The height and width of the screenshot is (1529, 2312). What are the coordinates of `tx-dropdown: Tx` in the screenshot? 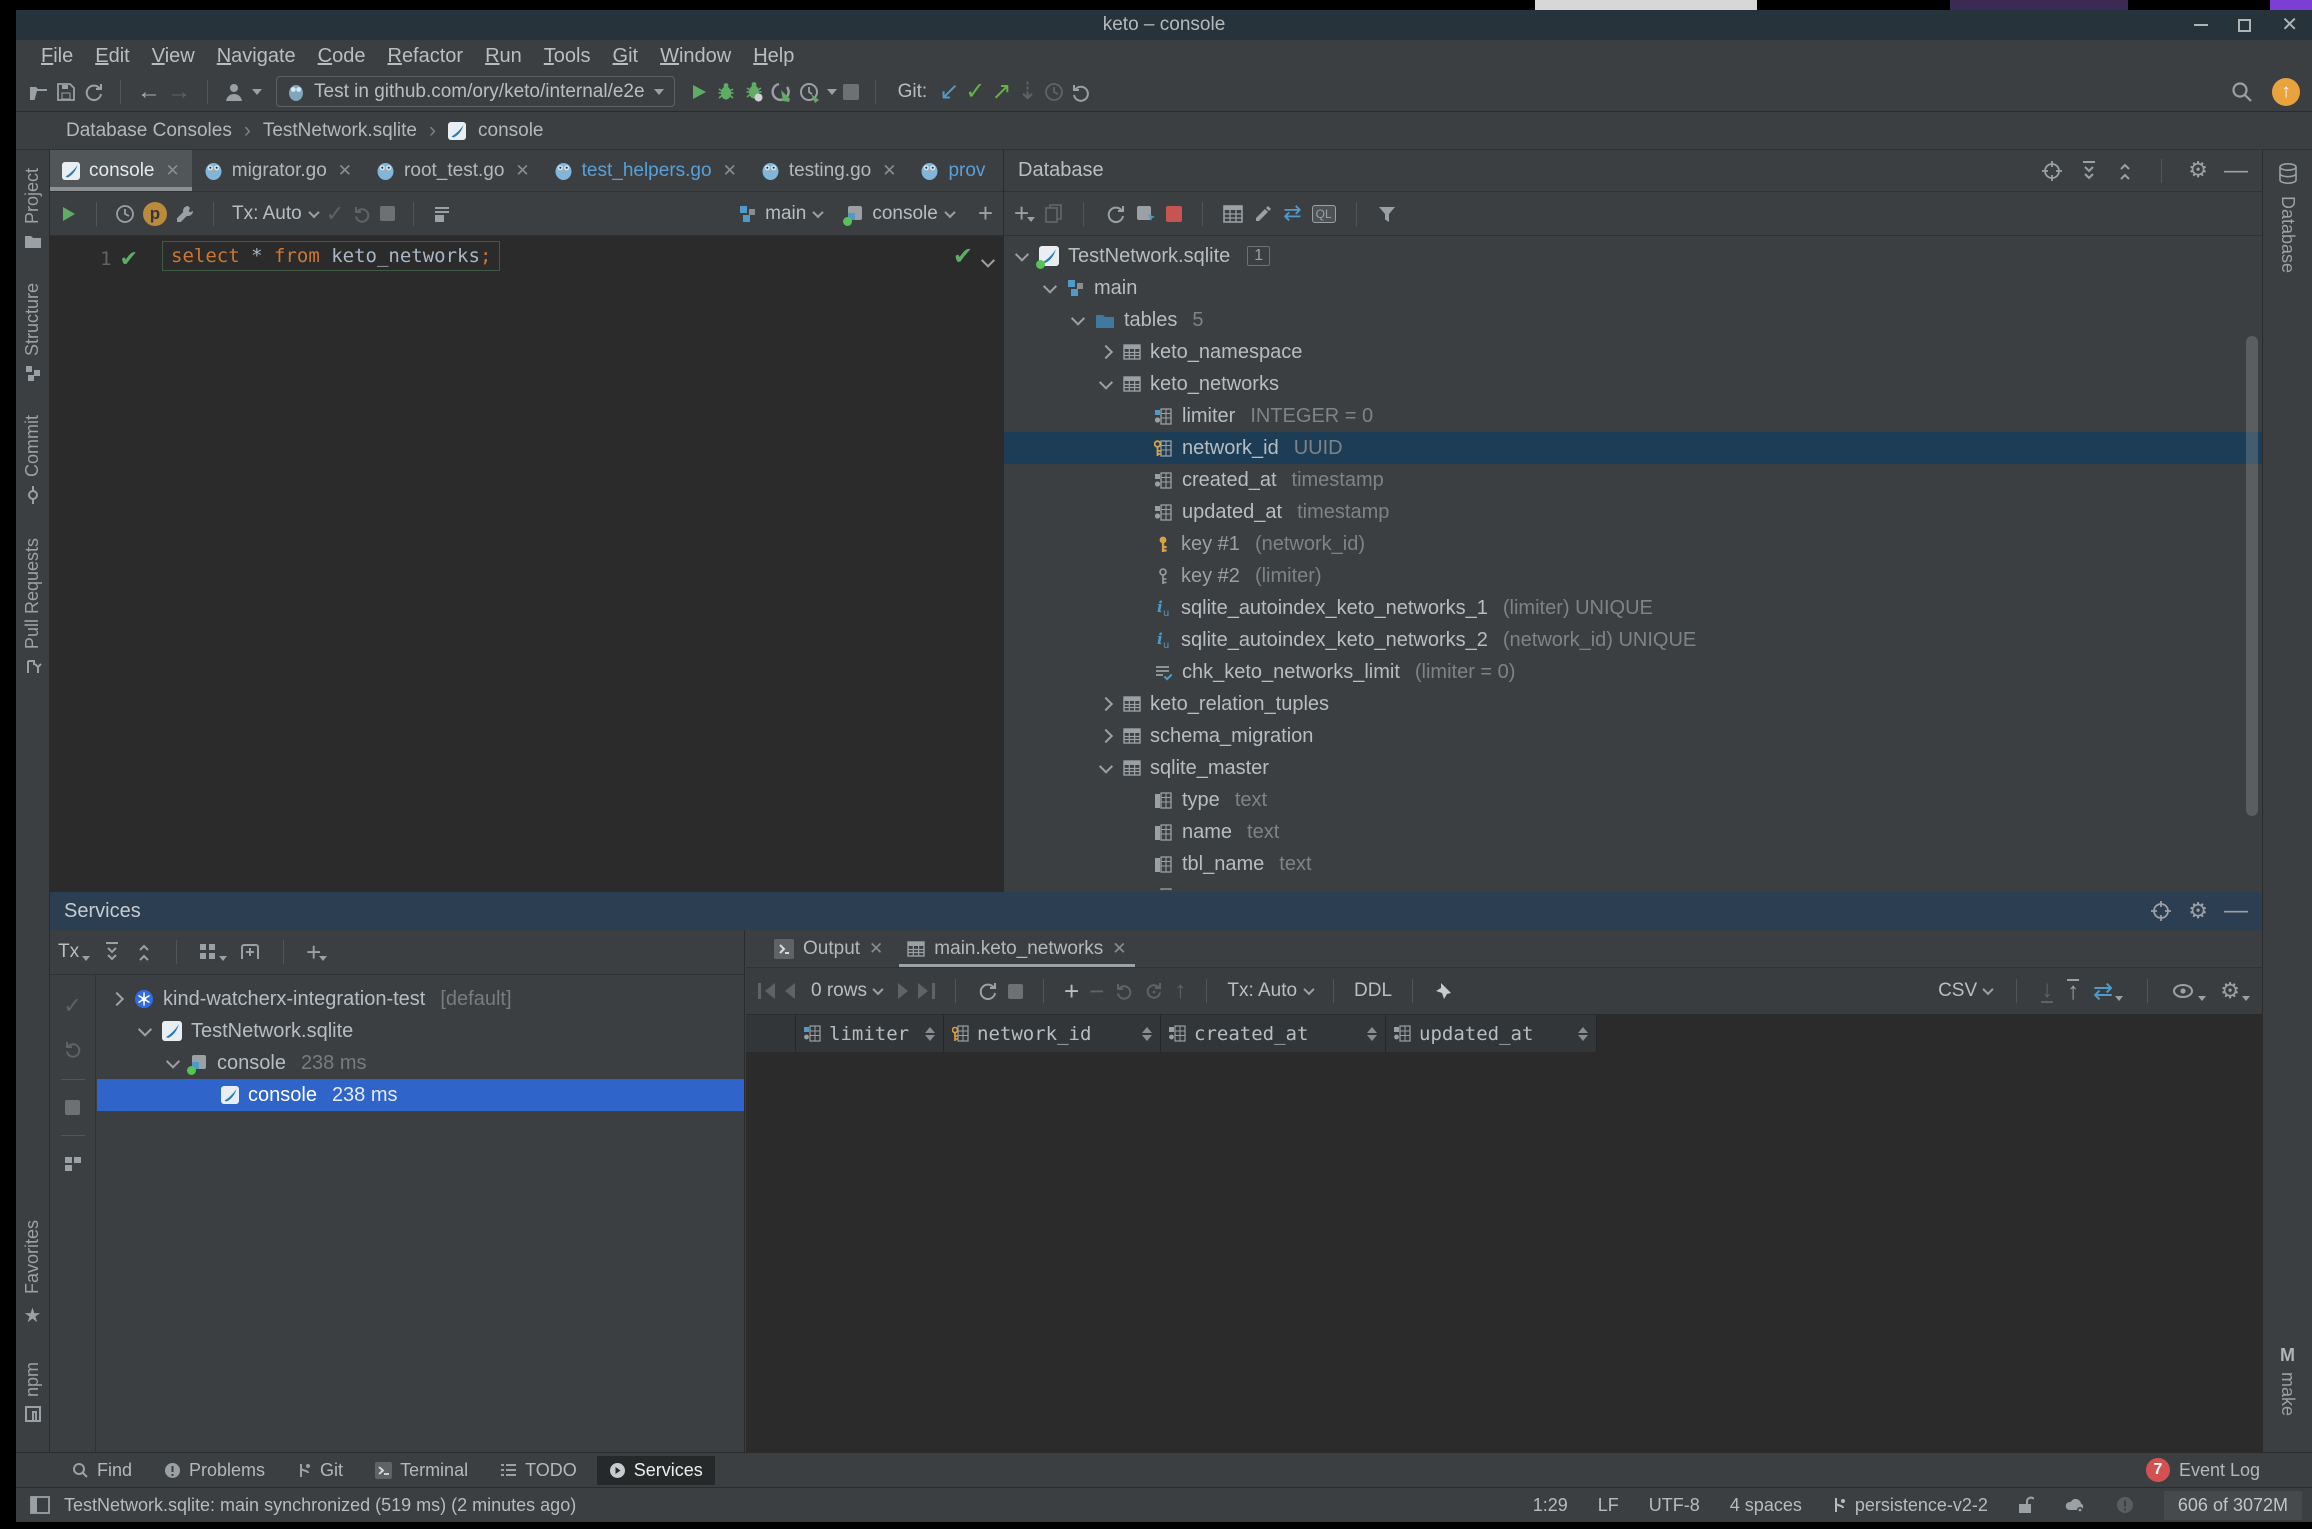 It's located at (74, 952).